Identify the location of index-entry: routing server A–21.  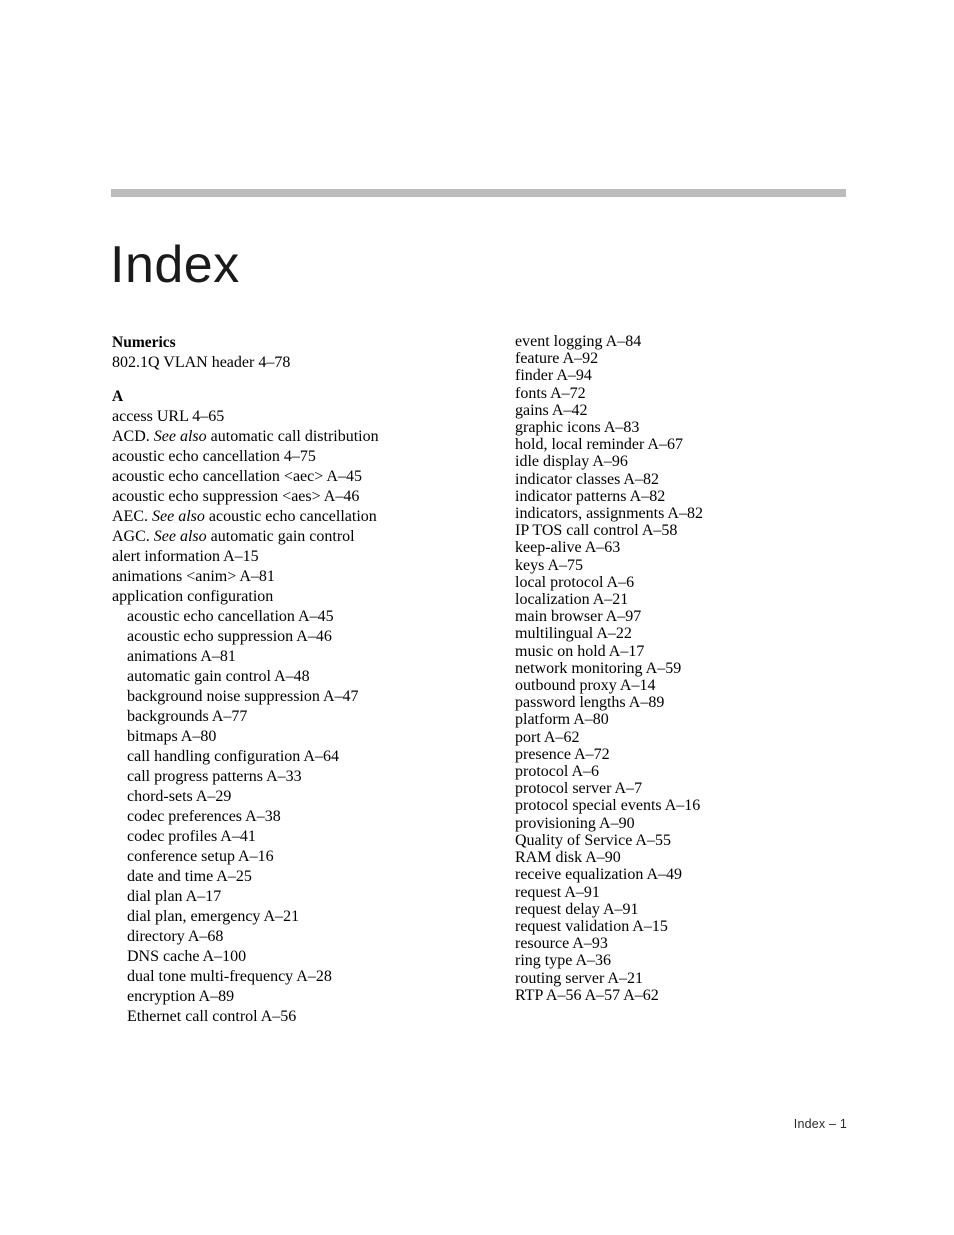
(705, 978).